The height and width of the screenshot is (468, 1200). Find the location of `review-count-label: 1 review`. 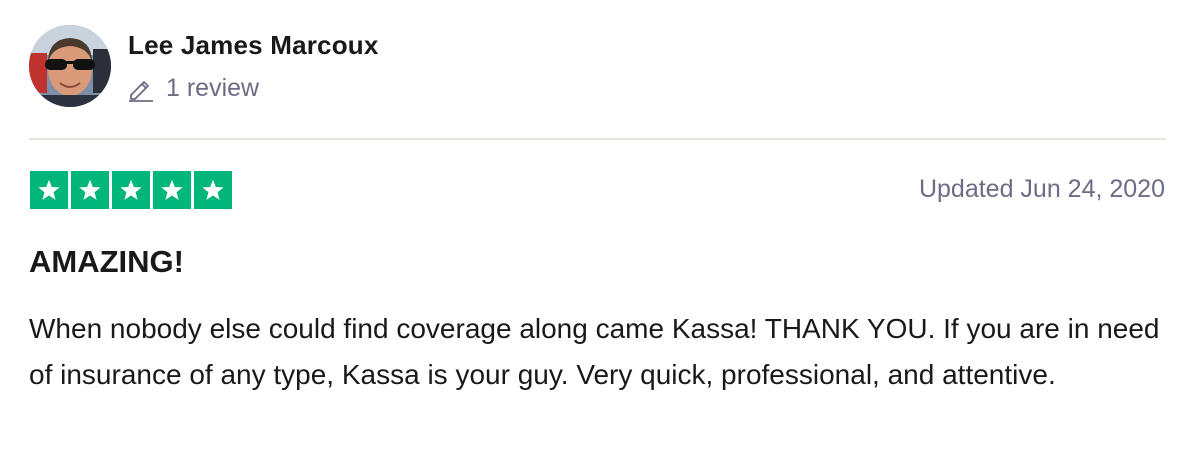

review-count-label: 1 review is located at coordinates (213, 88).